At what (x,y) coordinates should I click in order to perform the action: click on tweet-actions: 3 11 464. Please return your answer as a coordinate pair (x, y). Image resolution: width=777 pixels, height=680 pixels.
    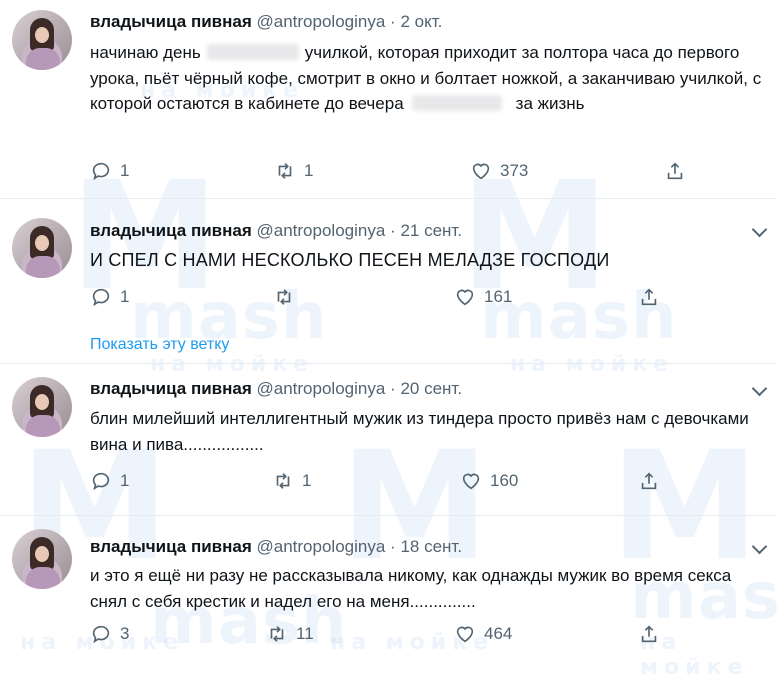
    Looking at the image, I should click on (390, 637).